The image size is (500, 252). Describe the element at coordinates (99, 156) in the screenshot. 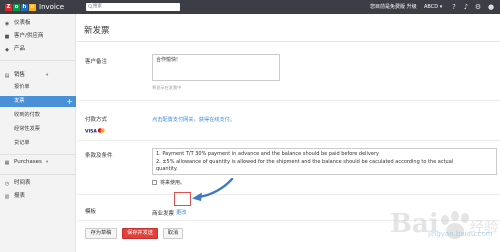

I see `terms-label: 条款及条件` at that location.